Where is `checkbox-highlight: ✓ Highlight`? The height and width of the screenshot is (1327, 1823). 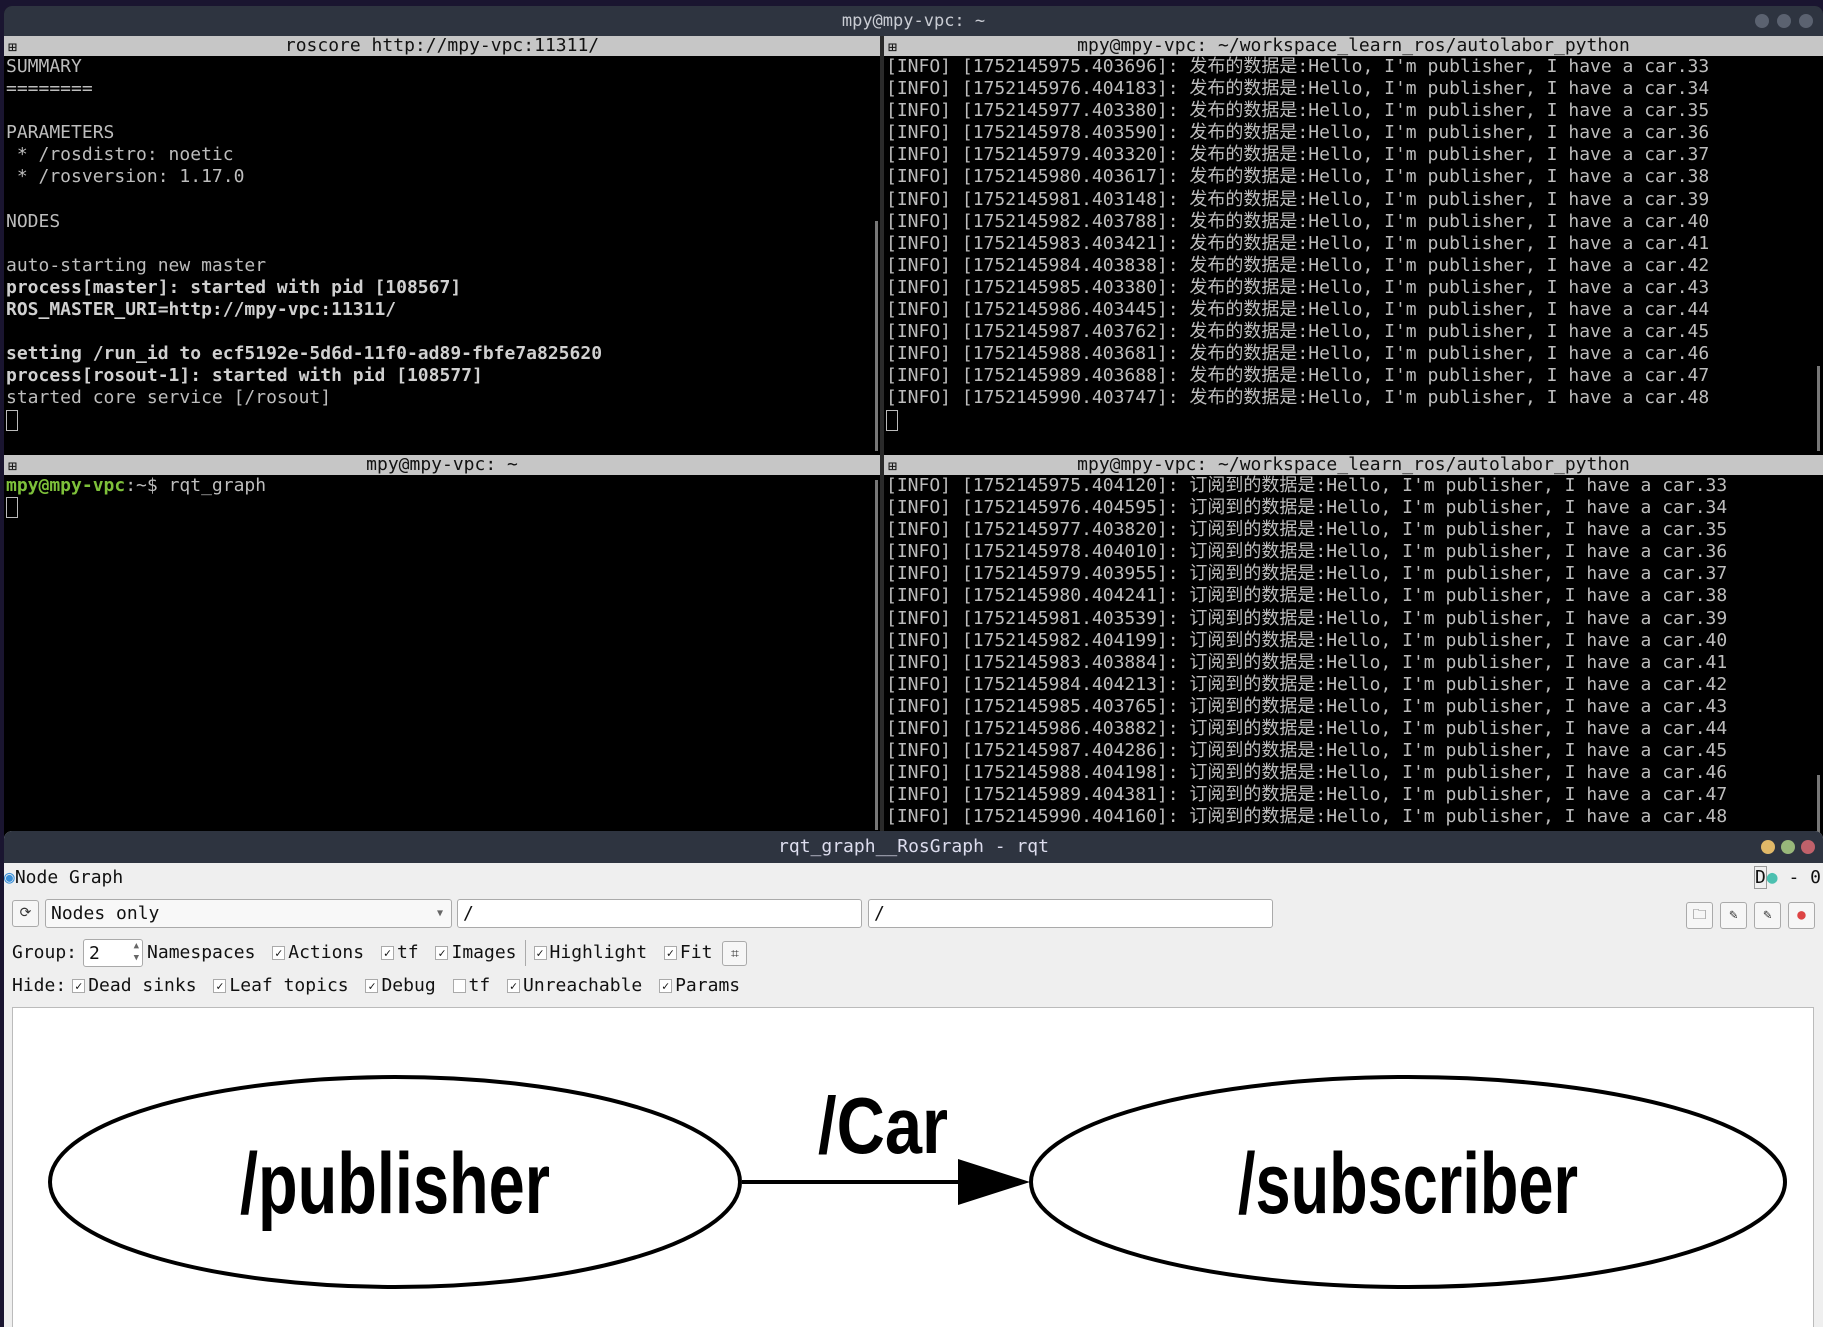 checkbox-highlight: ✓ Highlight is located at coordinates (593, 952).